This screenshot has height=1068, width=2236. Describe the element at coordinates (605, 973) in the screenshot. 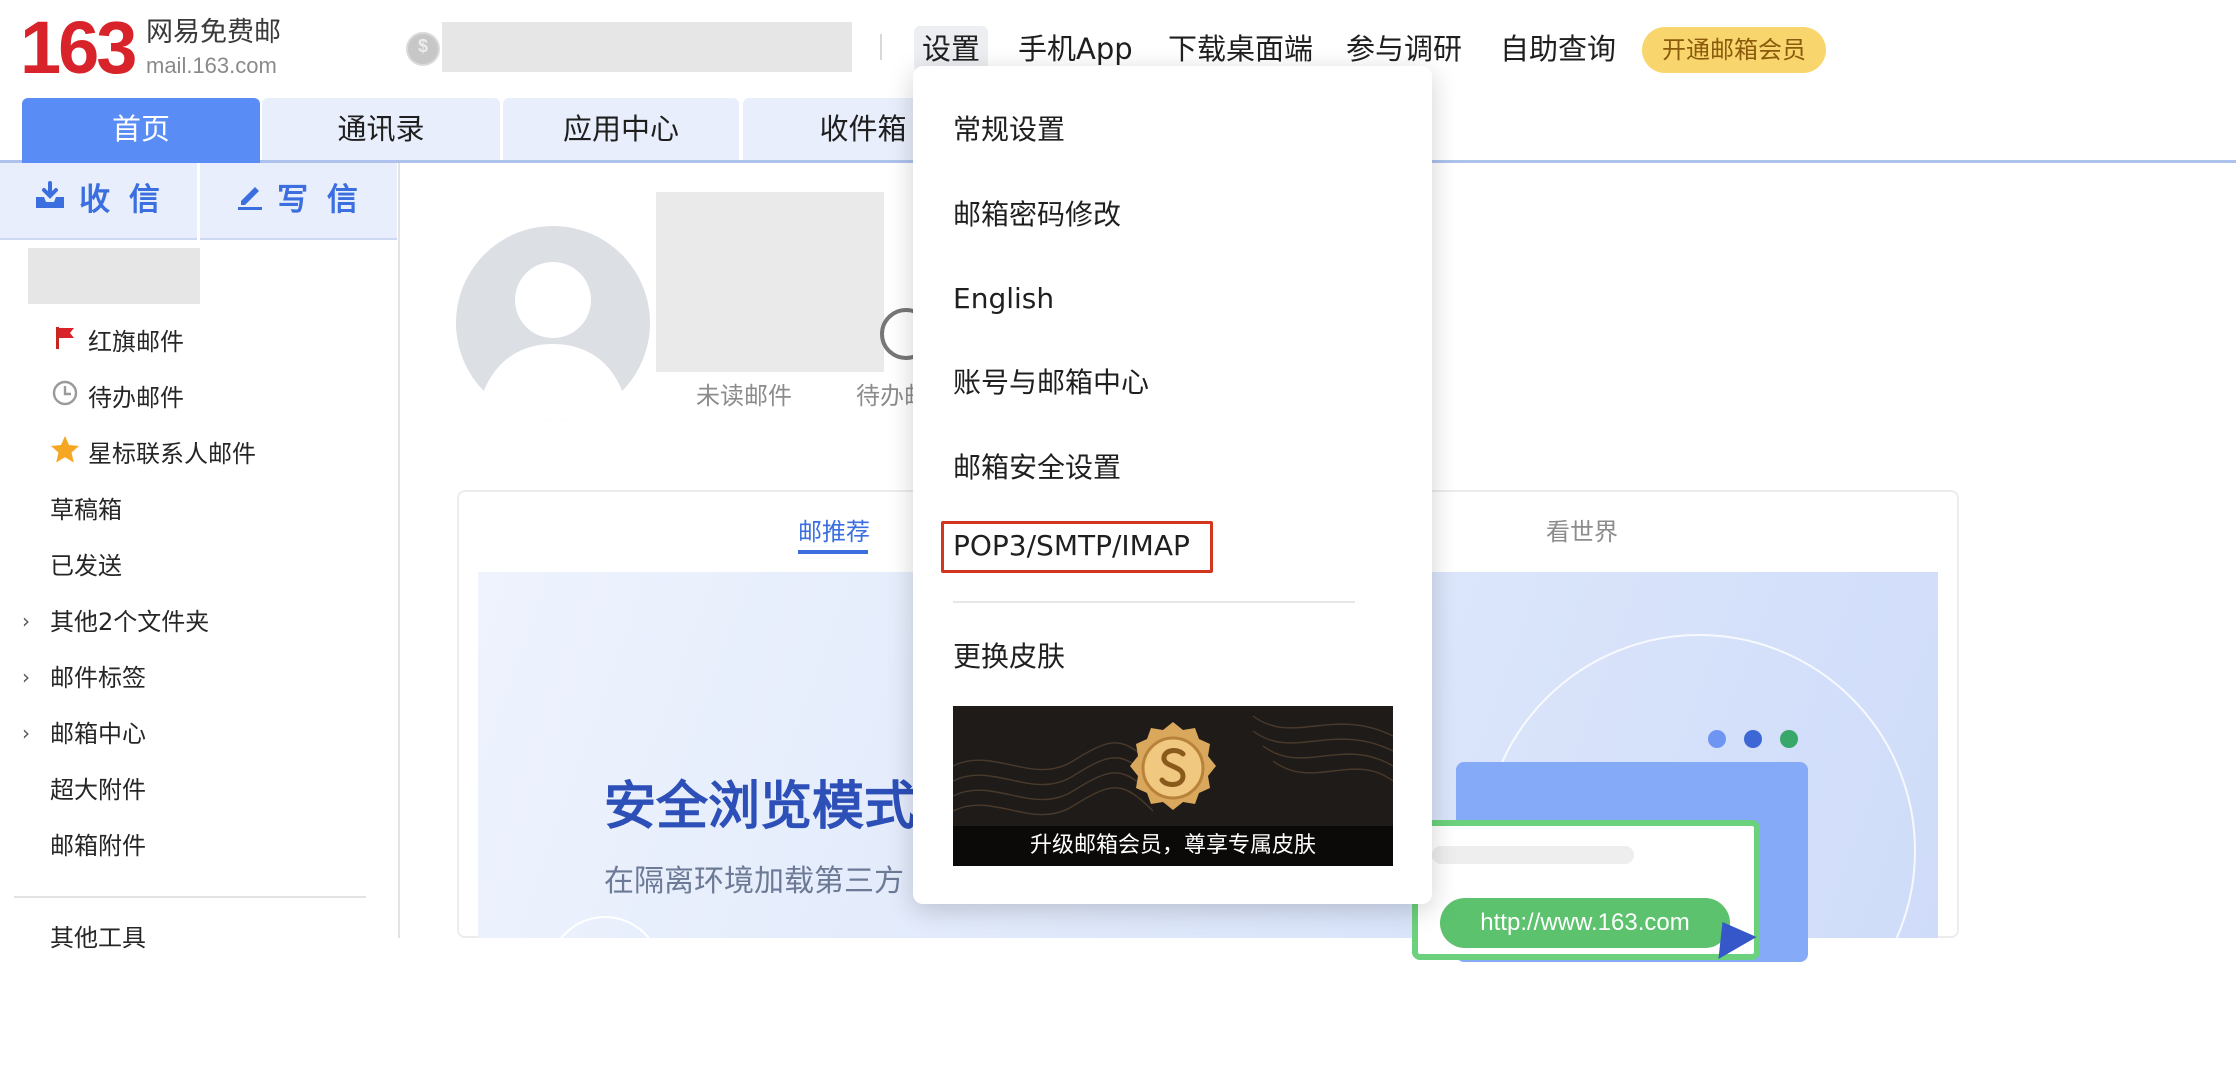

I see `banner-decoration-ring` at that location.